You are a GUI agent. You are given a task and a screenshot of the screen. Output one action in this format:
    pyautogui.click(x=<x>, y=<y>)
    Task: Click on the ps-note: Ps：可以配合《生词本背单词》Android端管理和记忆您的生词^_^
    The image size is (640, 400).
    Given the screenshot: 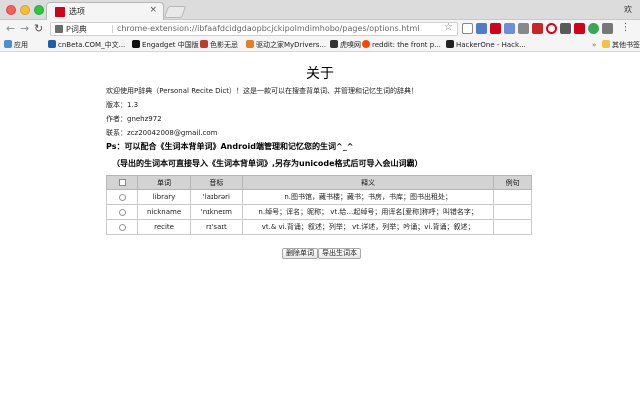 What is the action you would take?
    pyautogui.click(x=230, y=146)
    